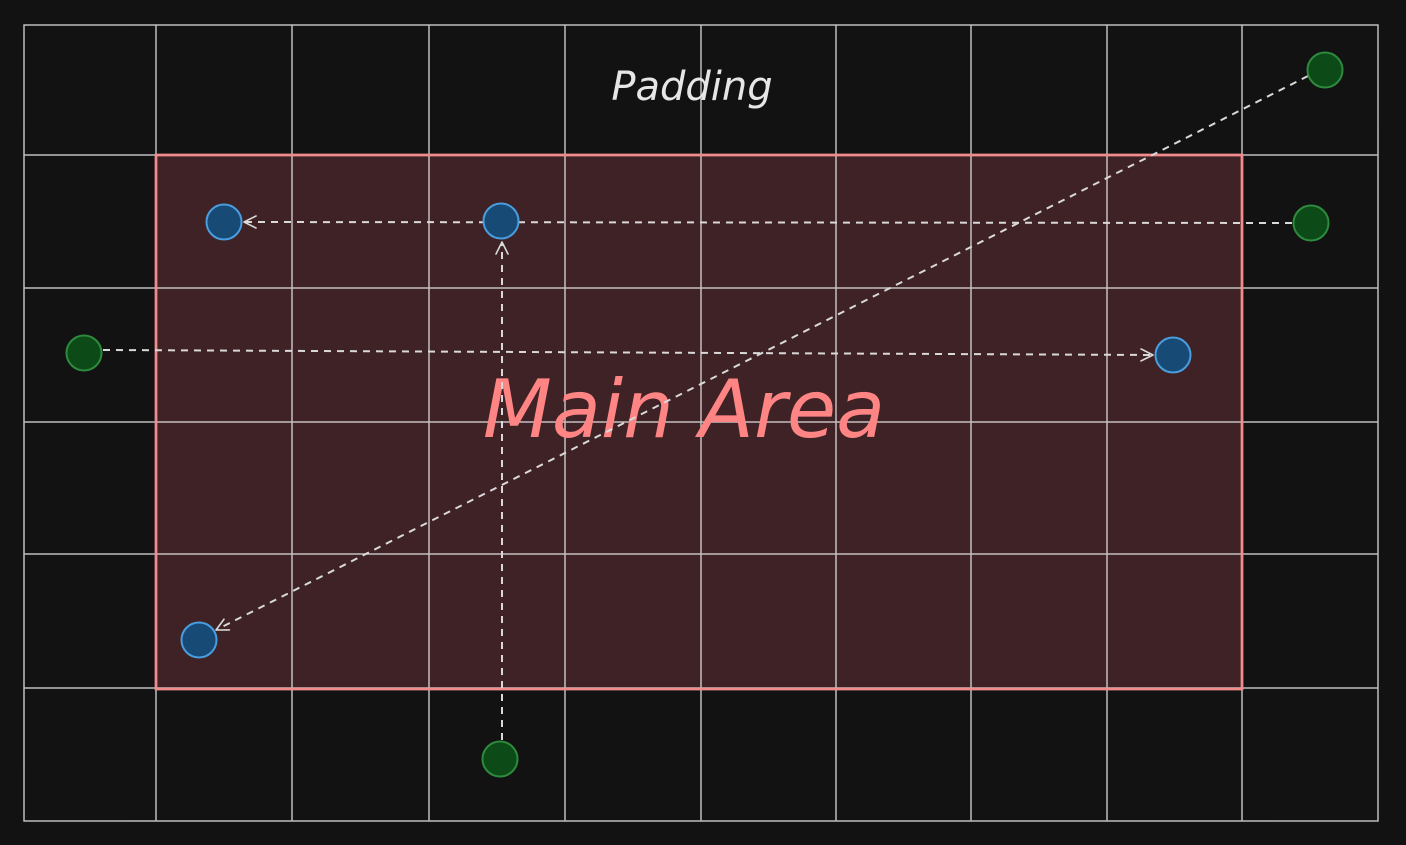  Describe the element at coordinates (224, 222) in the screenshot. I see `target-point-top-left` at that location.